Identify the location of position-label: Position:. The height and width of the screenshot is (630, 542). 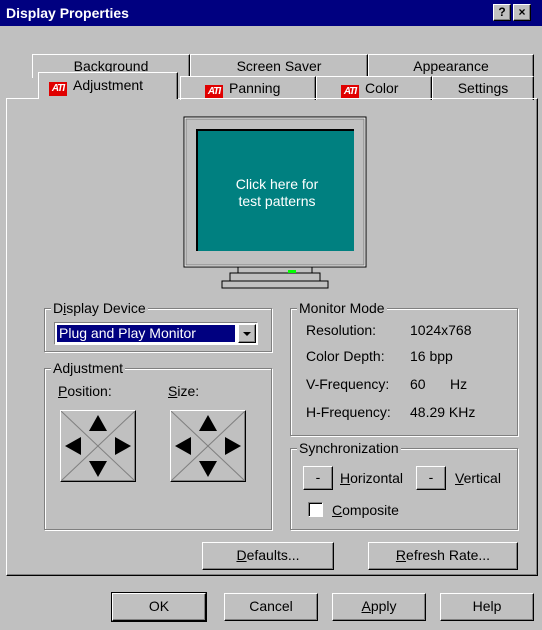
(85, 391).